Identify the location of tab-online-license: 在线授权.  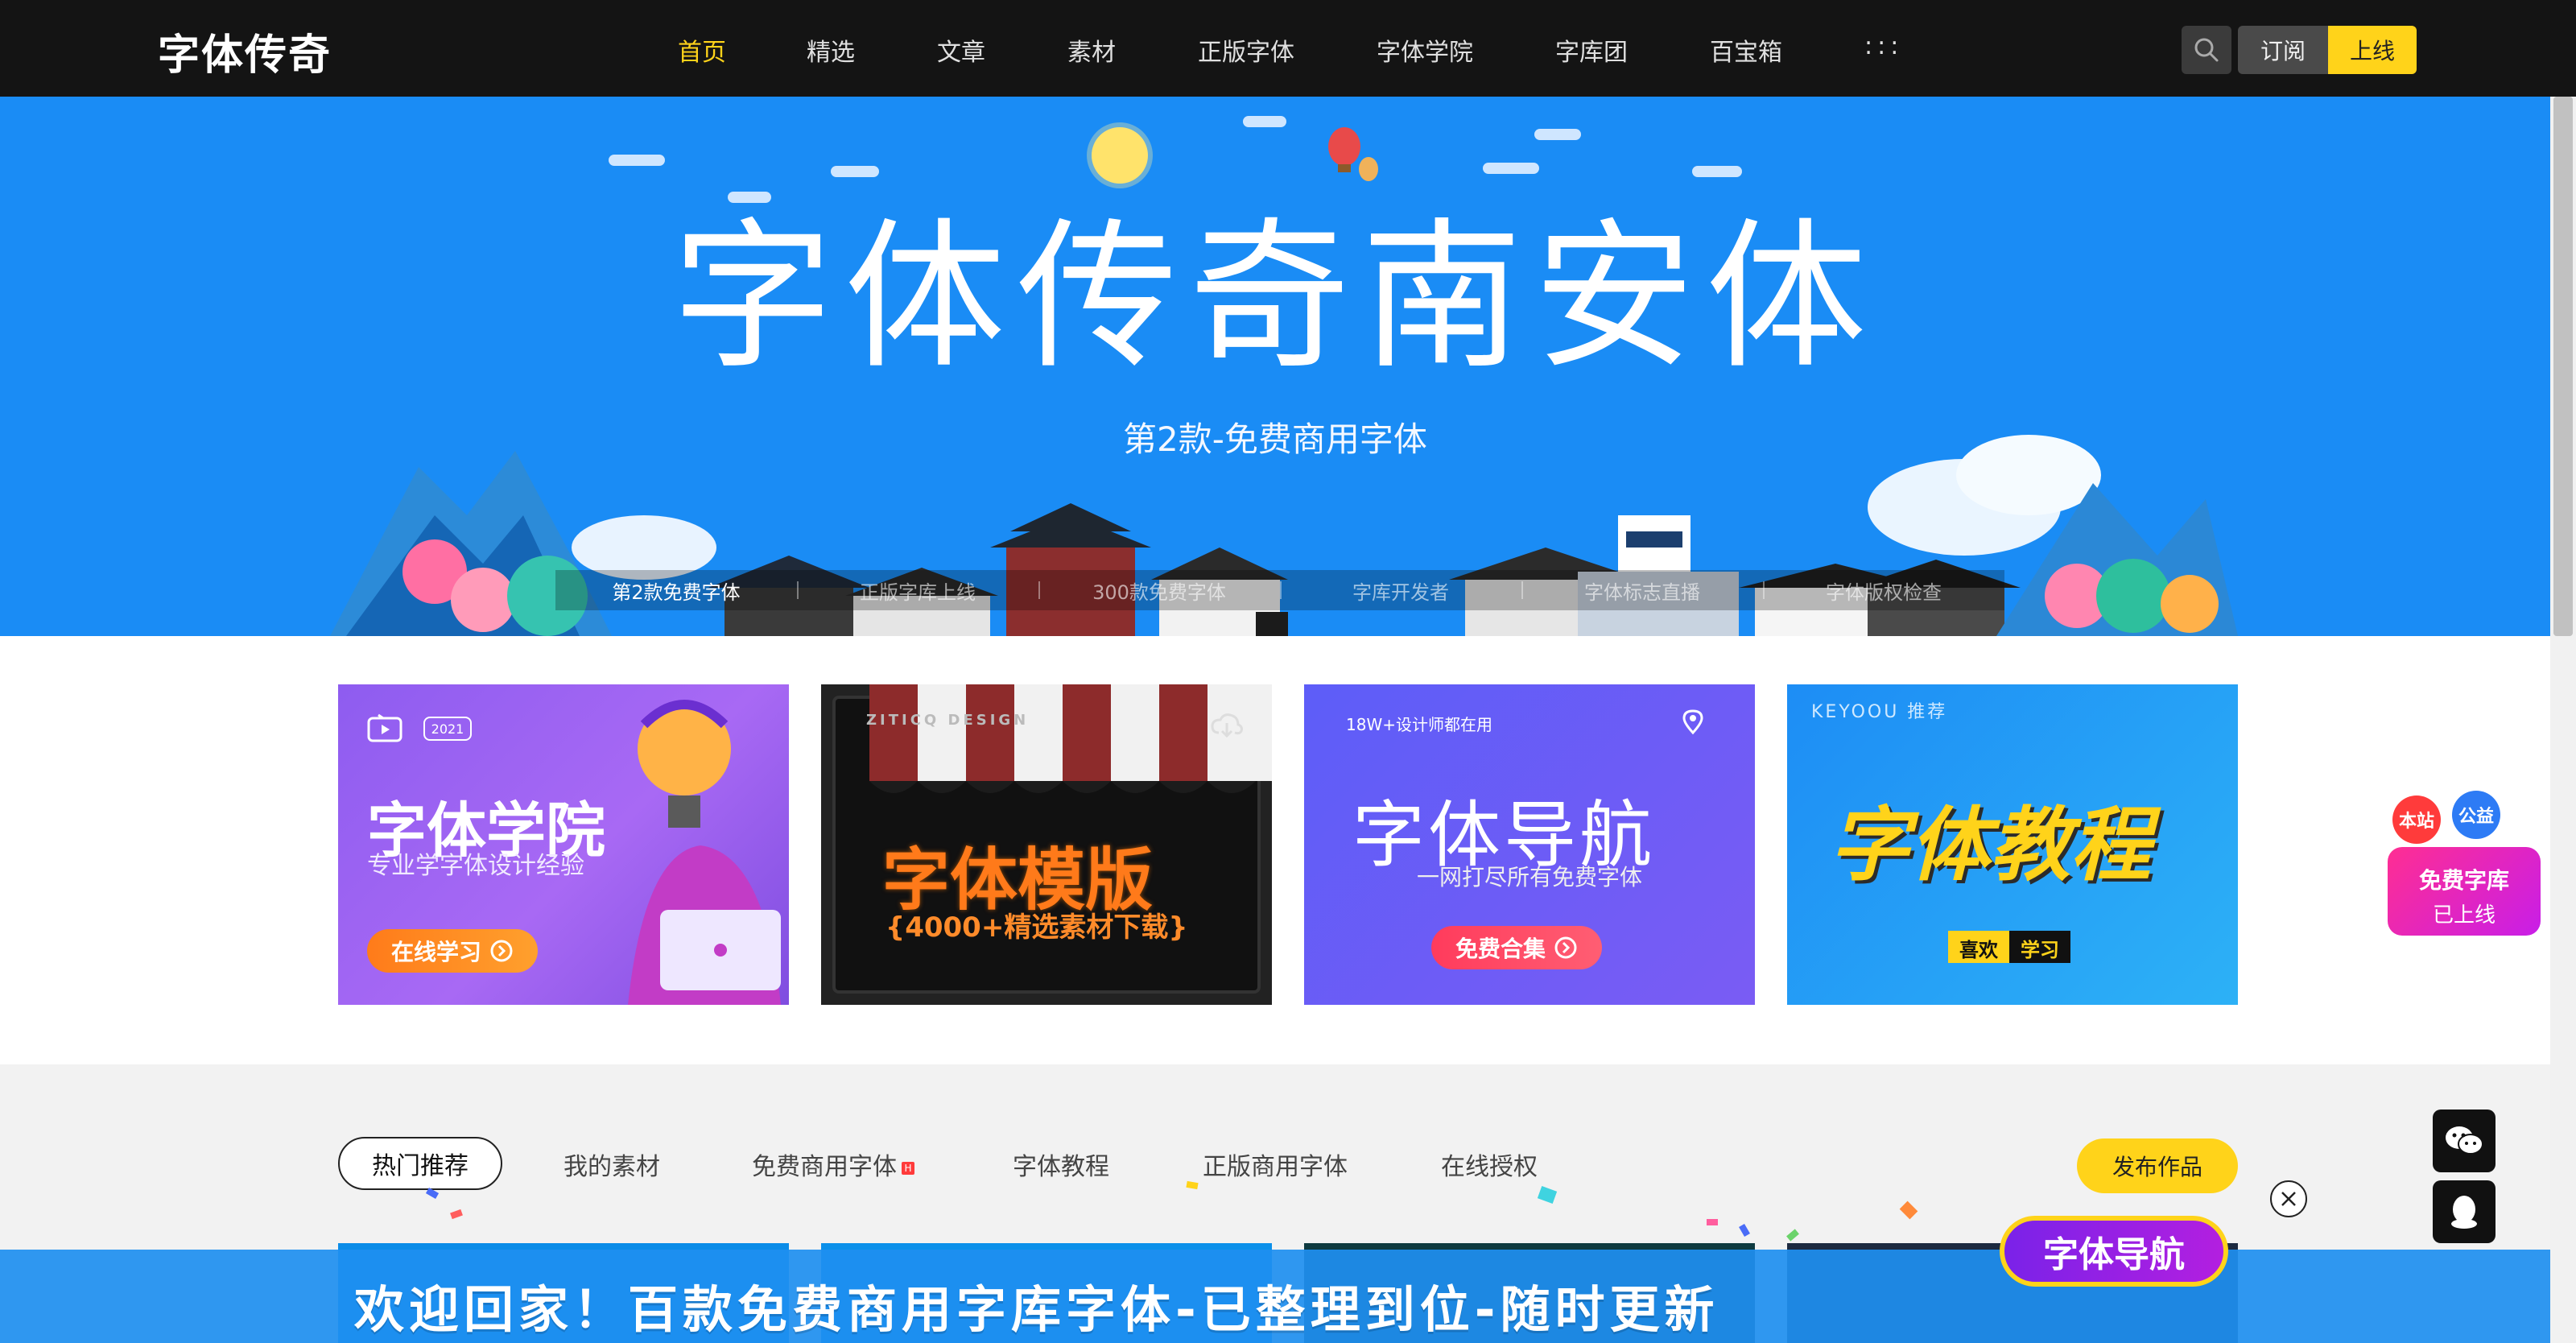
(1489, 1164).